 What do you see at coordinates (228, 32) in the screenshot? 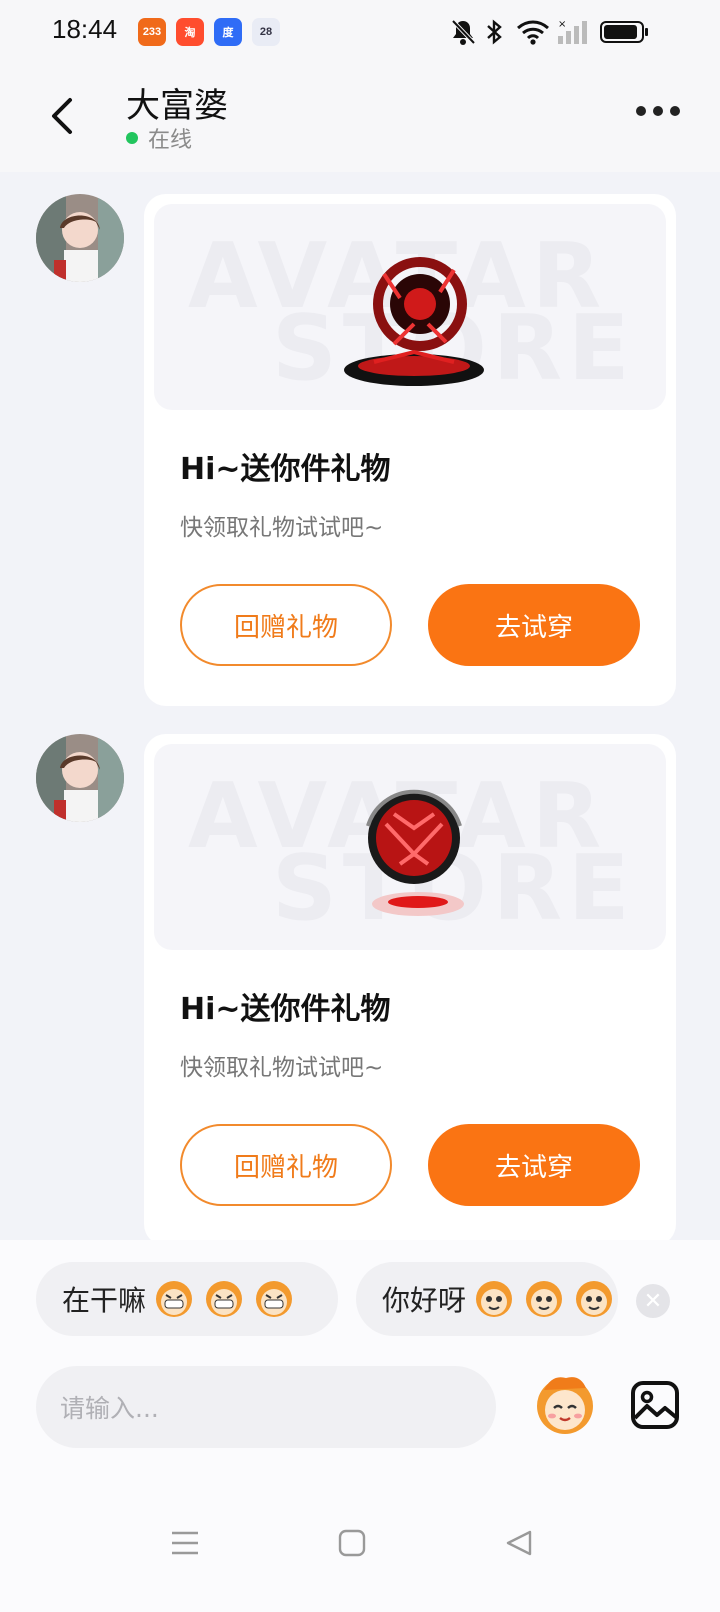
I see `baidu-app-icon: 度` at bounding box center [228, 32].